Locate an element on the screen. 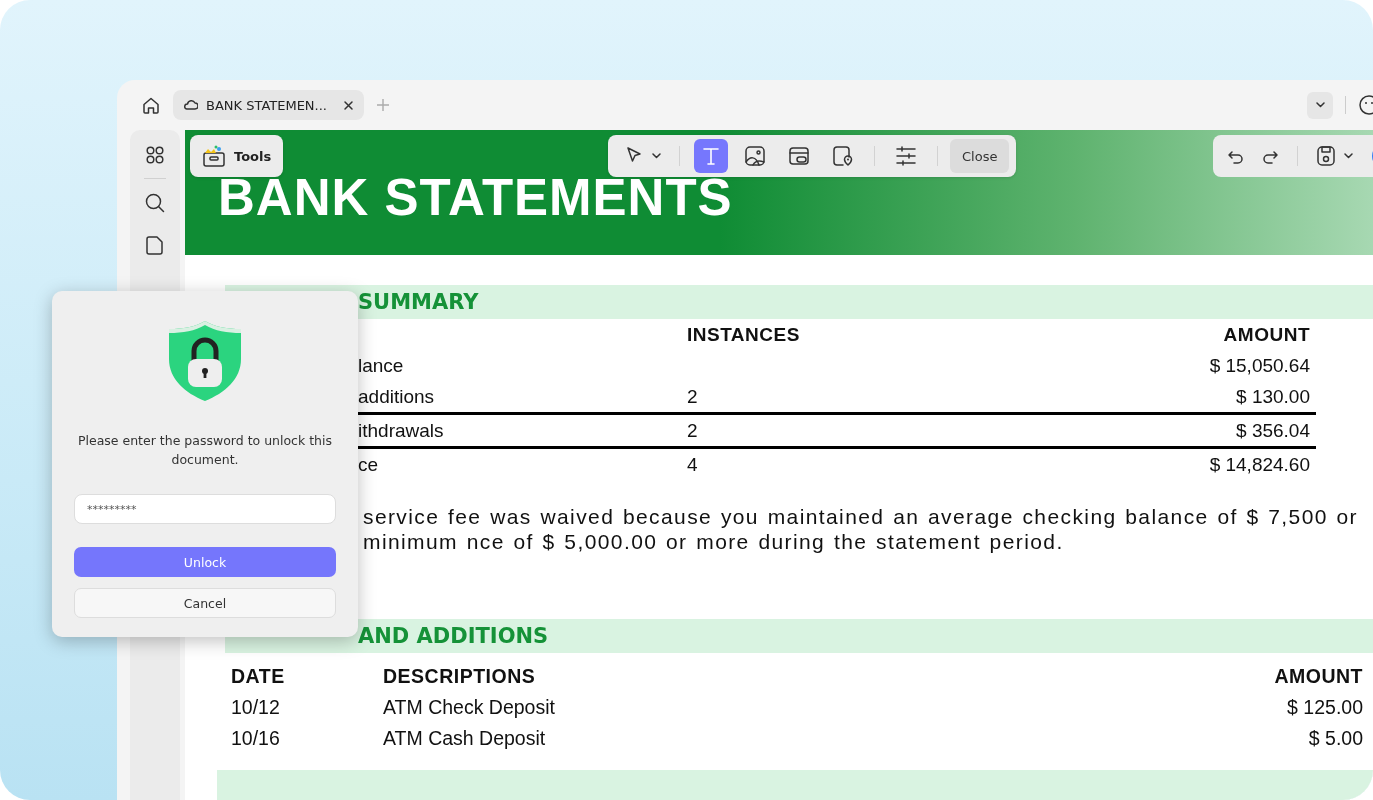  table-cell: 10/12 is located at coordinates (255, 707).